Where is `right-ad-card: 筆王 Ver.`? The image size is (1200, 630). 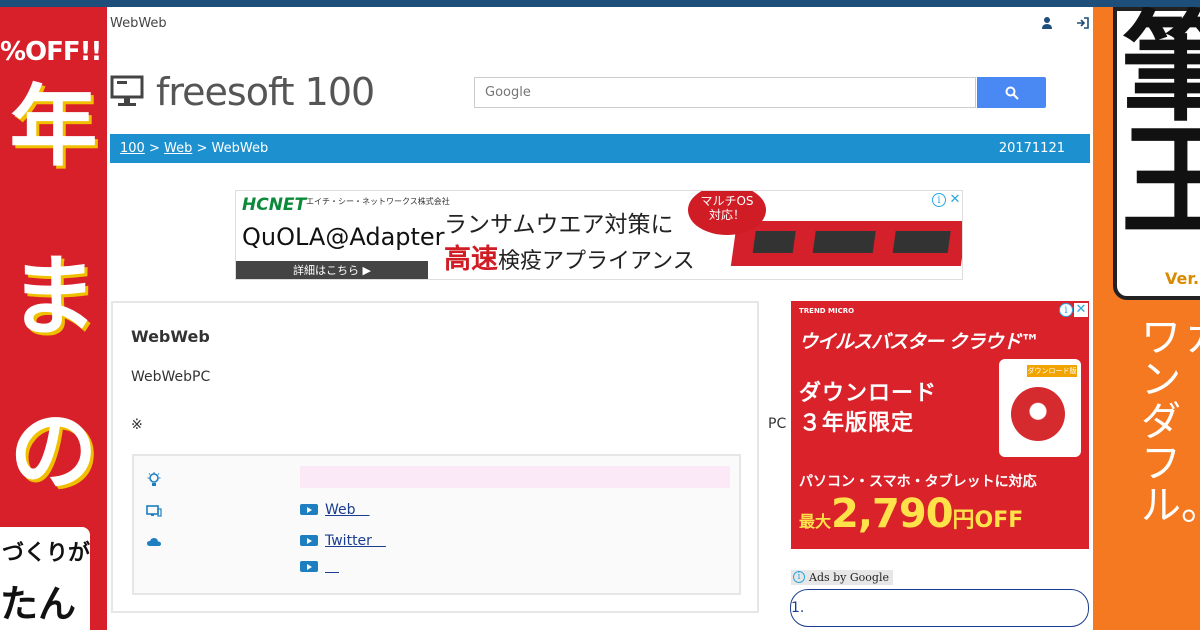
right-ad-card: 筆王 Ver. is located at coordinates (1156, 153).